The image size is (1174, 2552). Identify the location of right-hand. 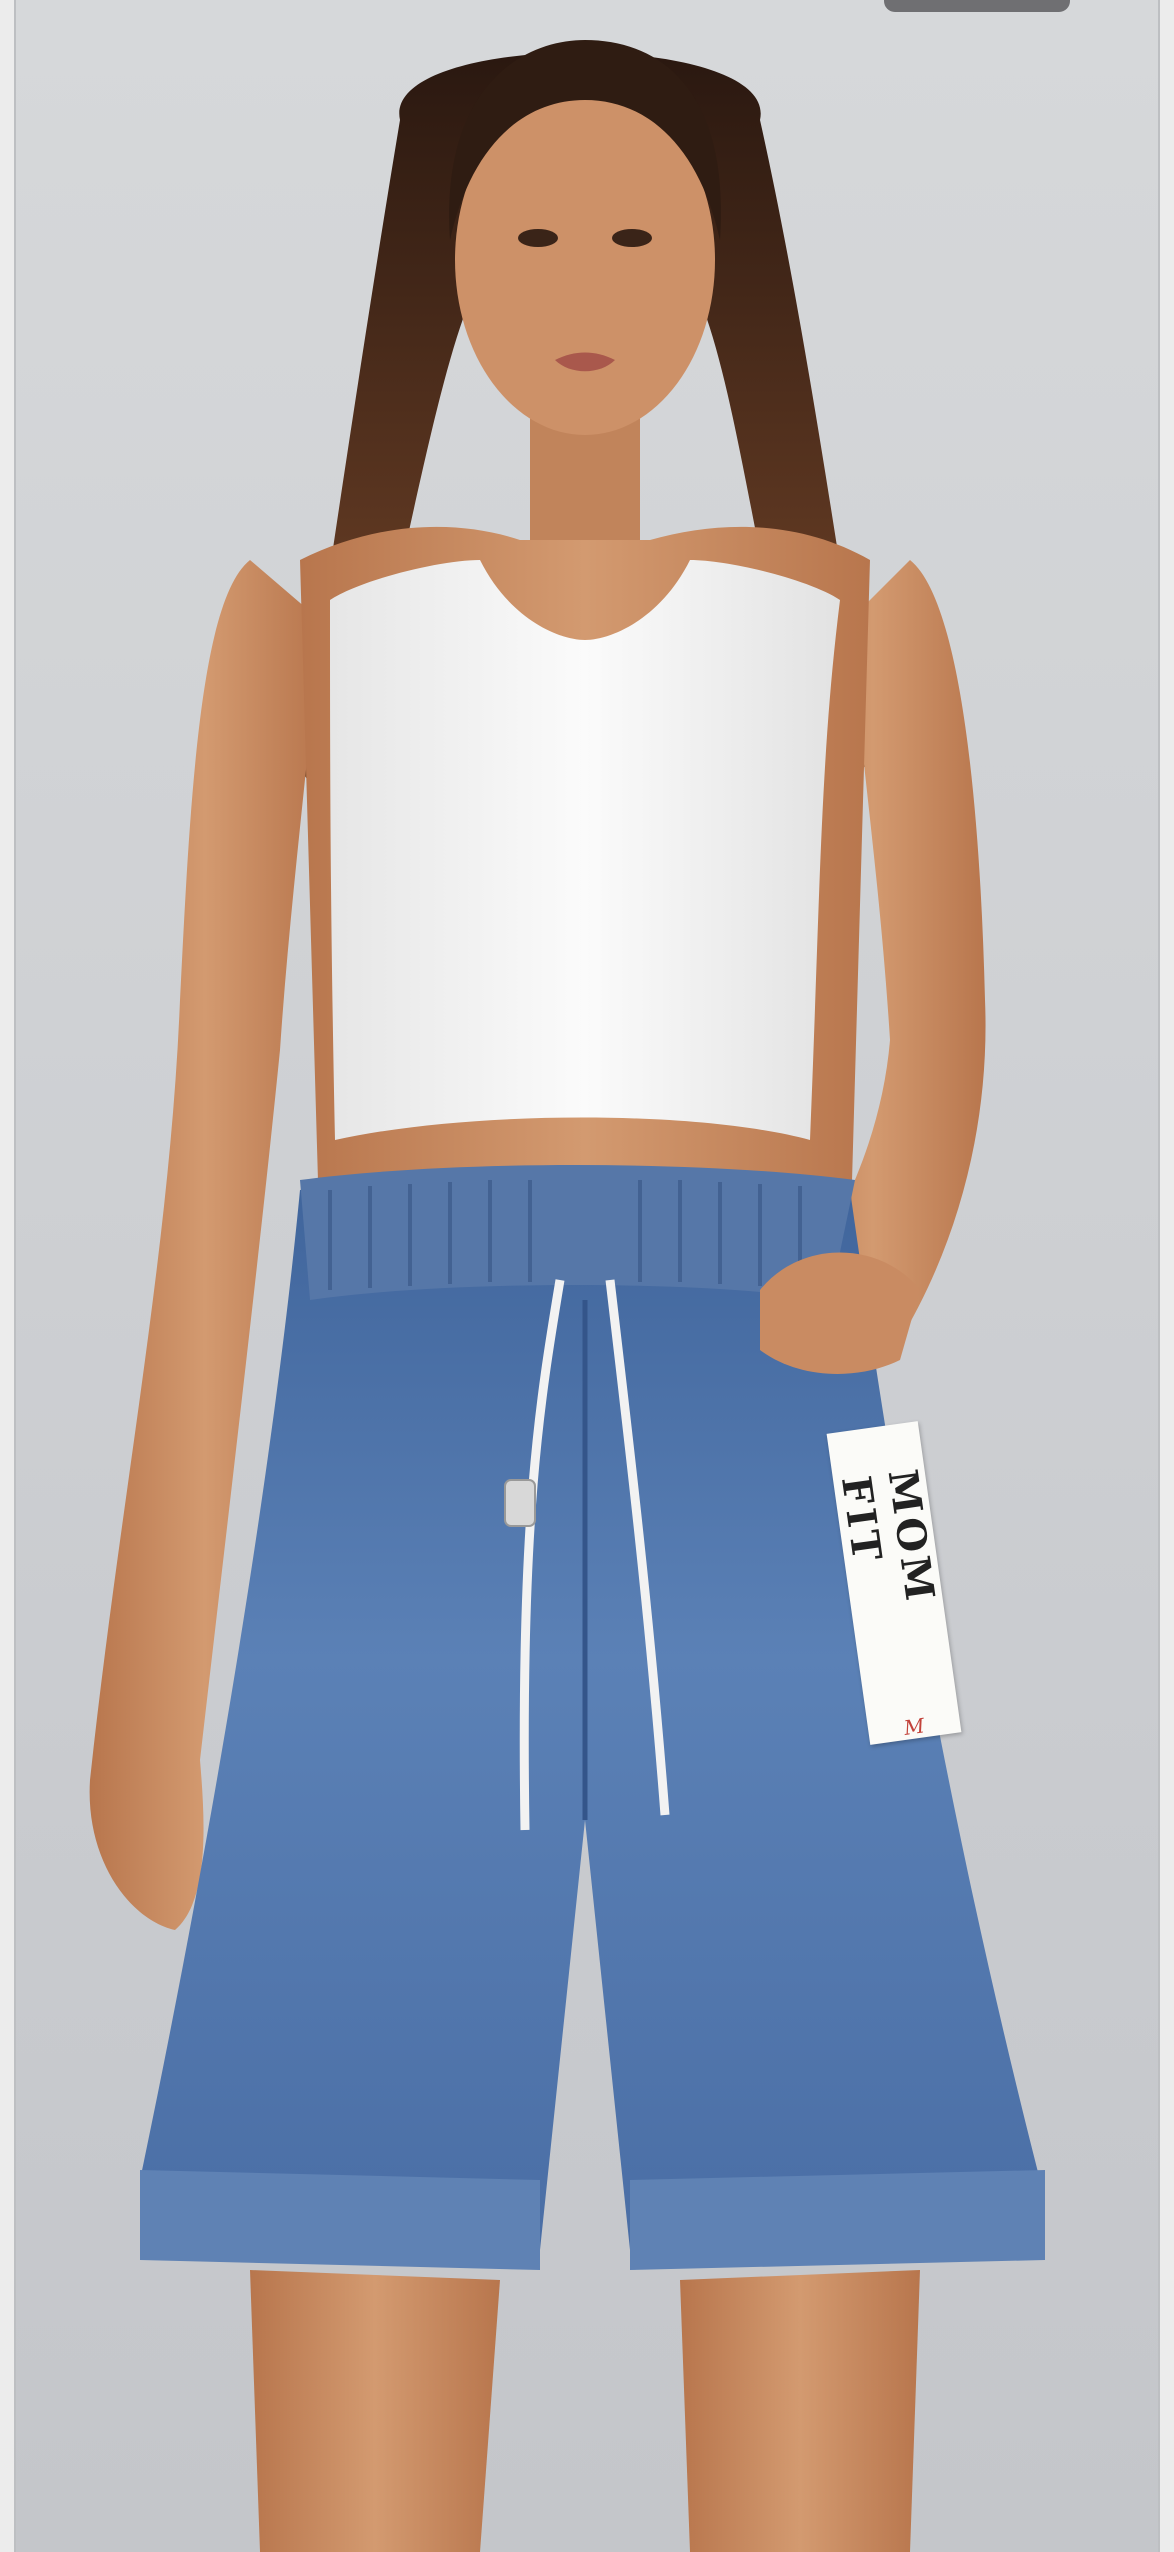
(840, 1313).